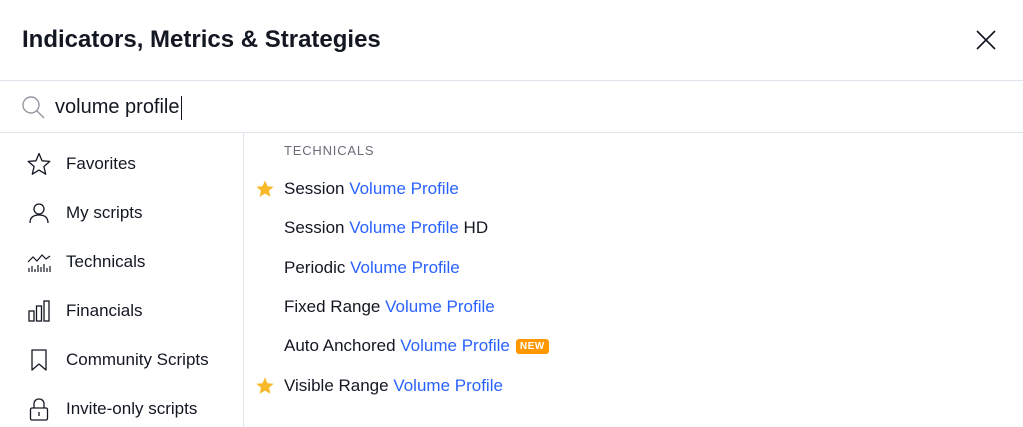 Image resolution: width=1023 pixels, height=427 pixels. Describe the element at coordinates (104, 310) in the screenshot. I see `sidebar-item-label: Financials` at that location.